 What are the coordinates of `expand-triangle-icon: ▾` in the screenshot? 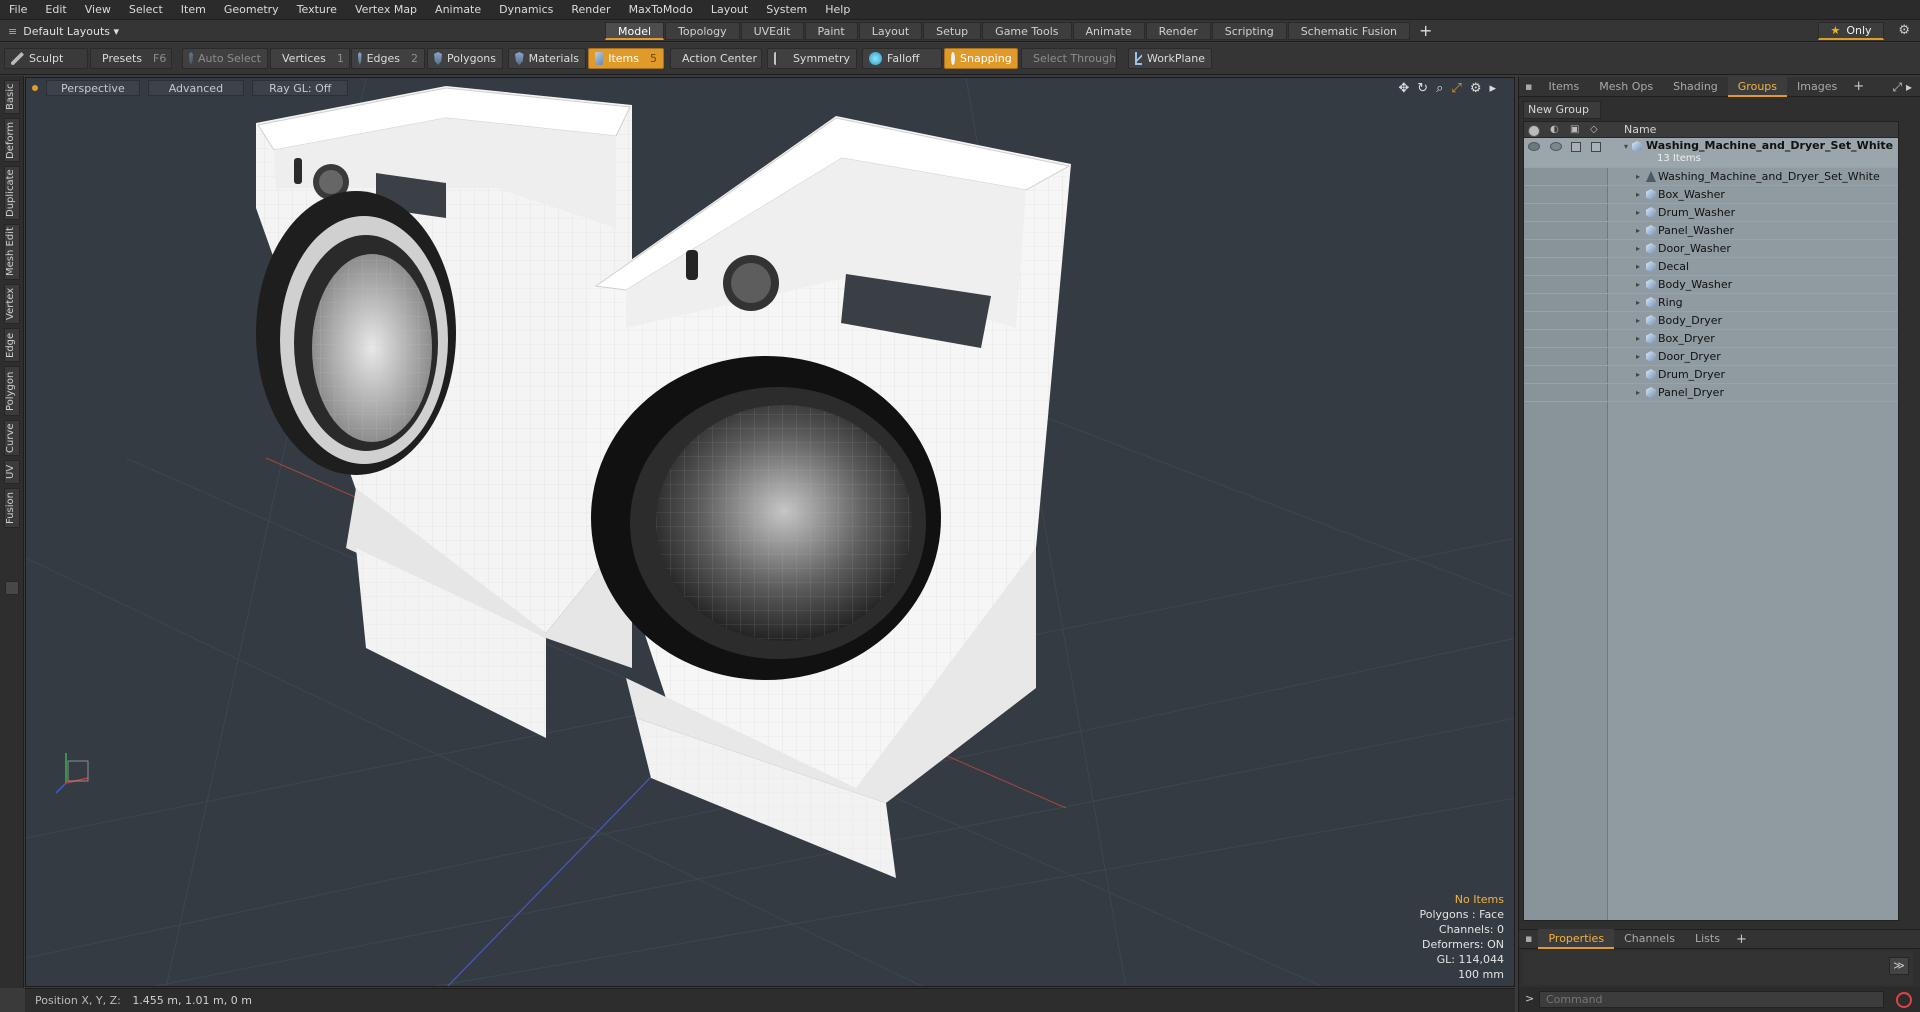 It's located at (1626, 147).